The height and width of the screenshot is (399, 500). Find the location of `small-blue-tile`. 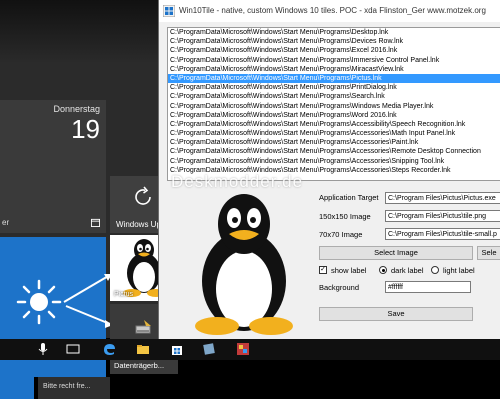

small-blue-tile is located at coordinates (17, 388).